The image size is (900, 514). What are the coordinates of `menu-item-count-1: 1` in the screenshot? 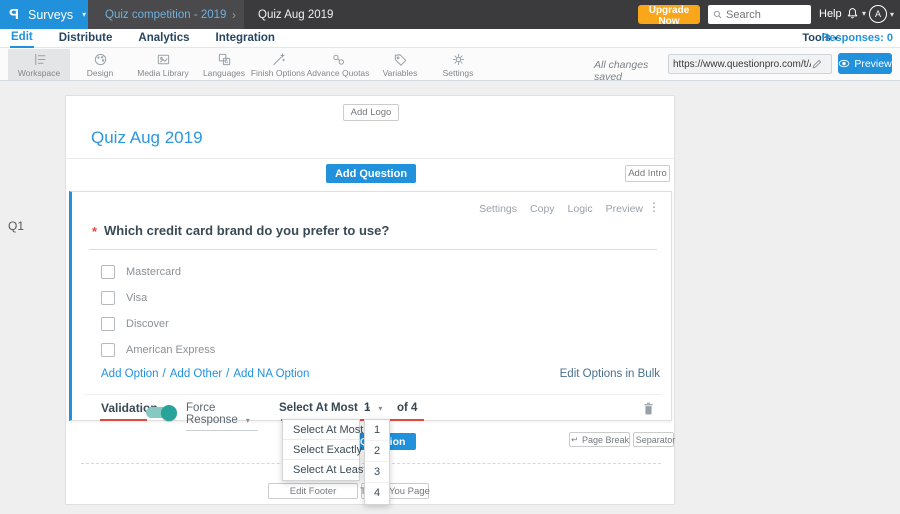 It's located at (377, 430).